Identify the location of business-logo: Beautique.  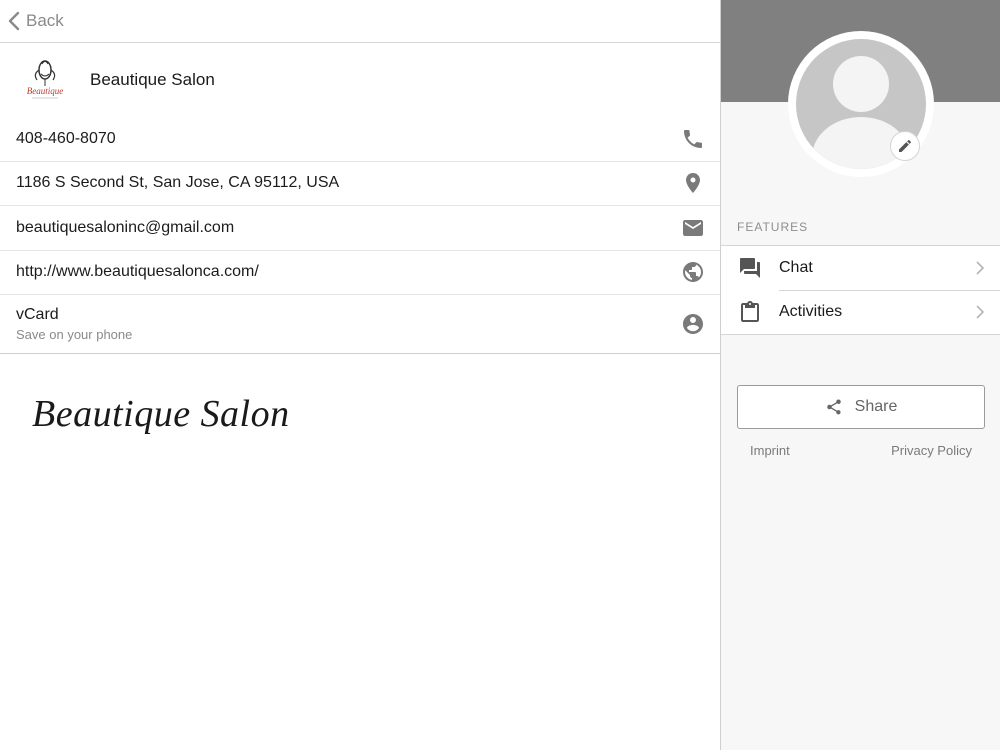
(45, 80).